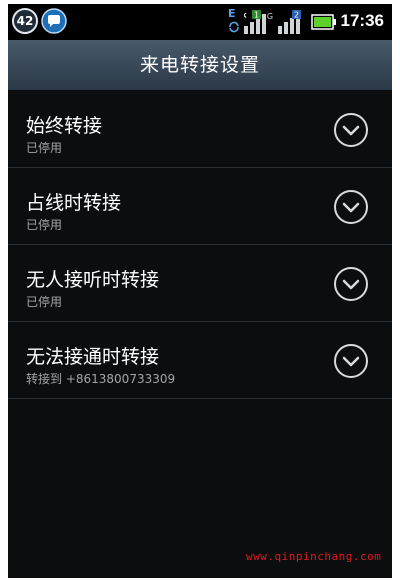 This screenshot has width=400, height=581. I want to click on list-item-no-answer-forward: 无人接听时转接 已停用, so click(200, 283).